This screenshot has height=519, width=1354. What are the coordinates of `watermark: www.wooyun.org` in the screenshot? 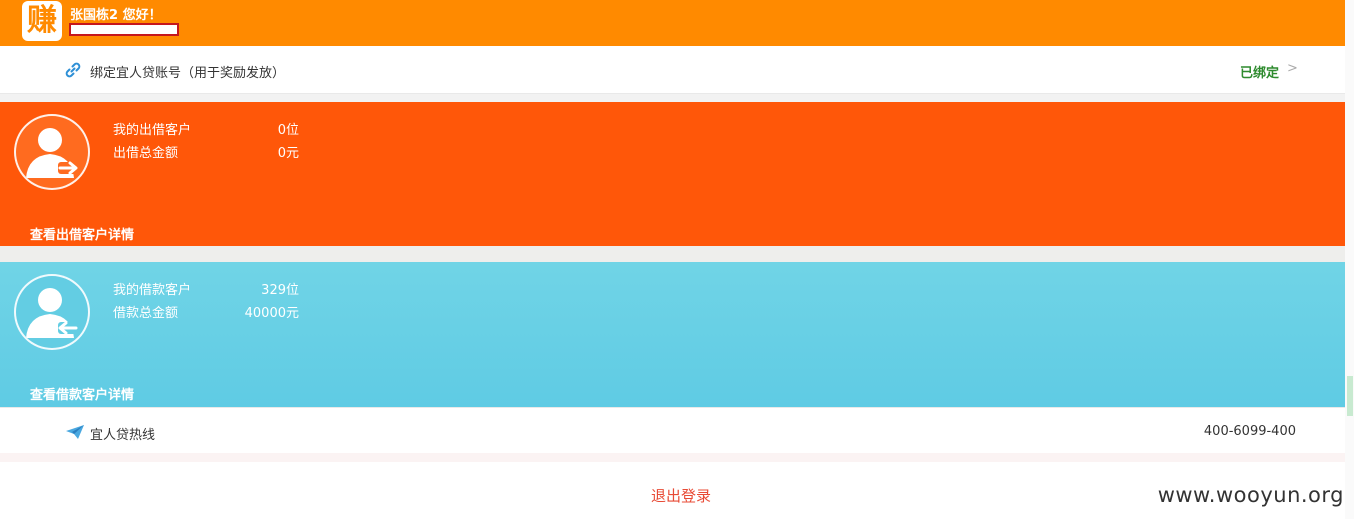 It's located at (1250, 495).